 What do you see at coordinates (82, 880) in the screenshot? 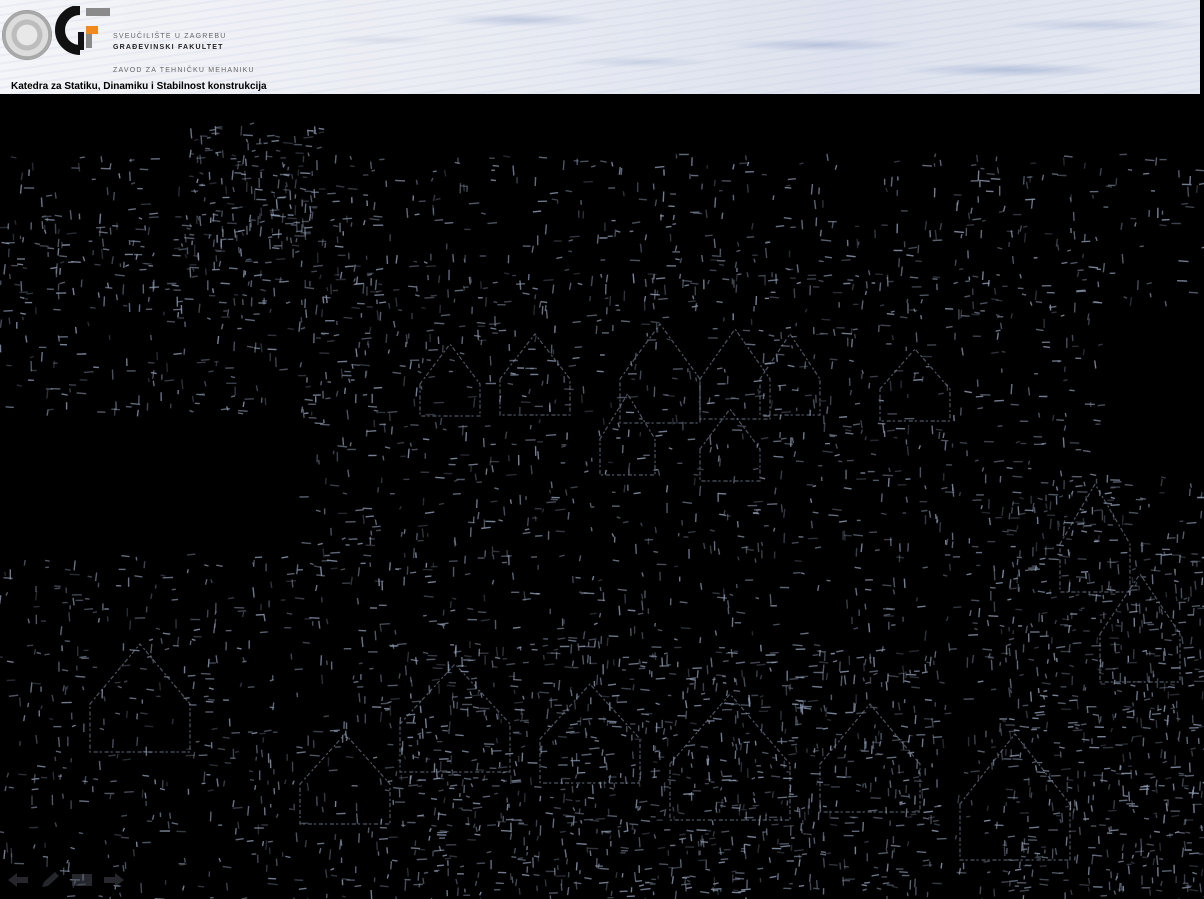
I see `menu-icon` at bounding box center [82, 880].